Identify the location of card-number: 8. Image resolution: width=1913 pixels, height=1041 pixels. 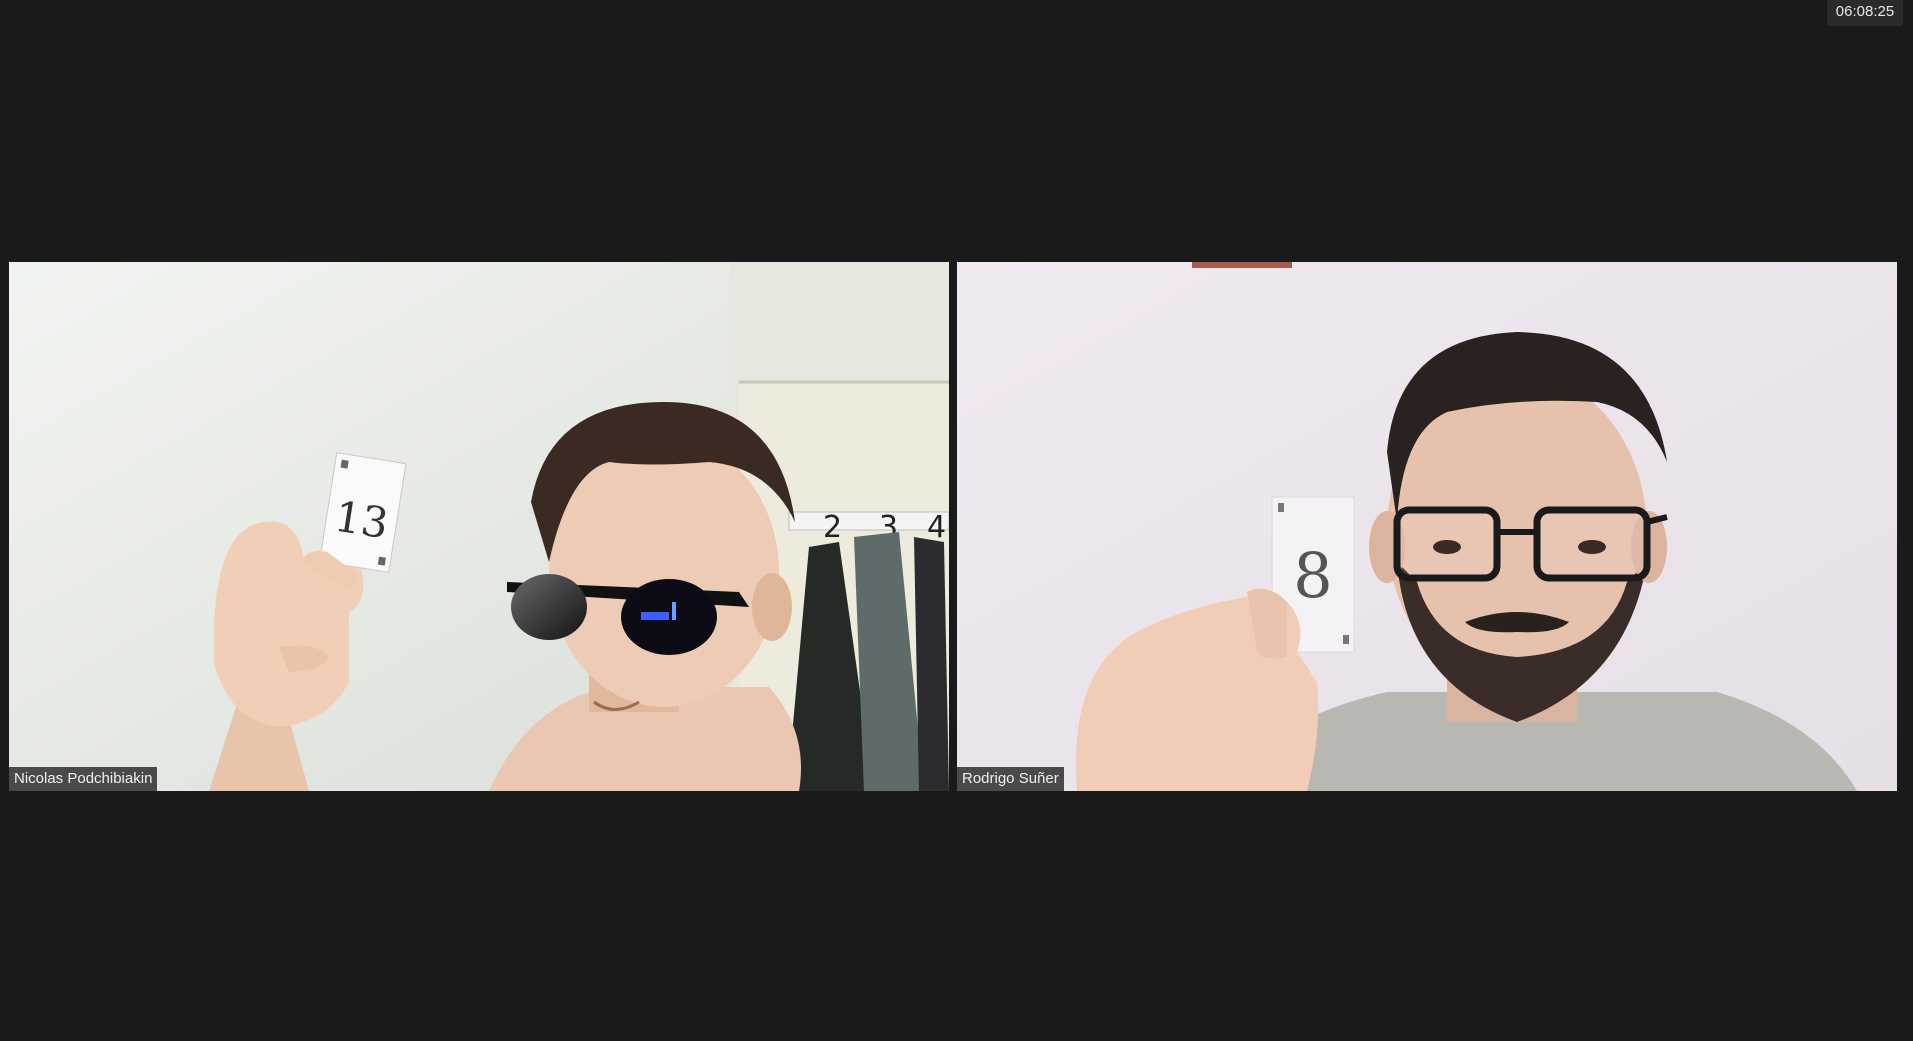
(1312, 575).